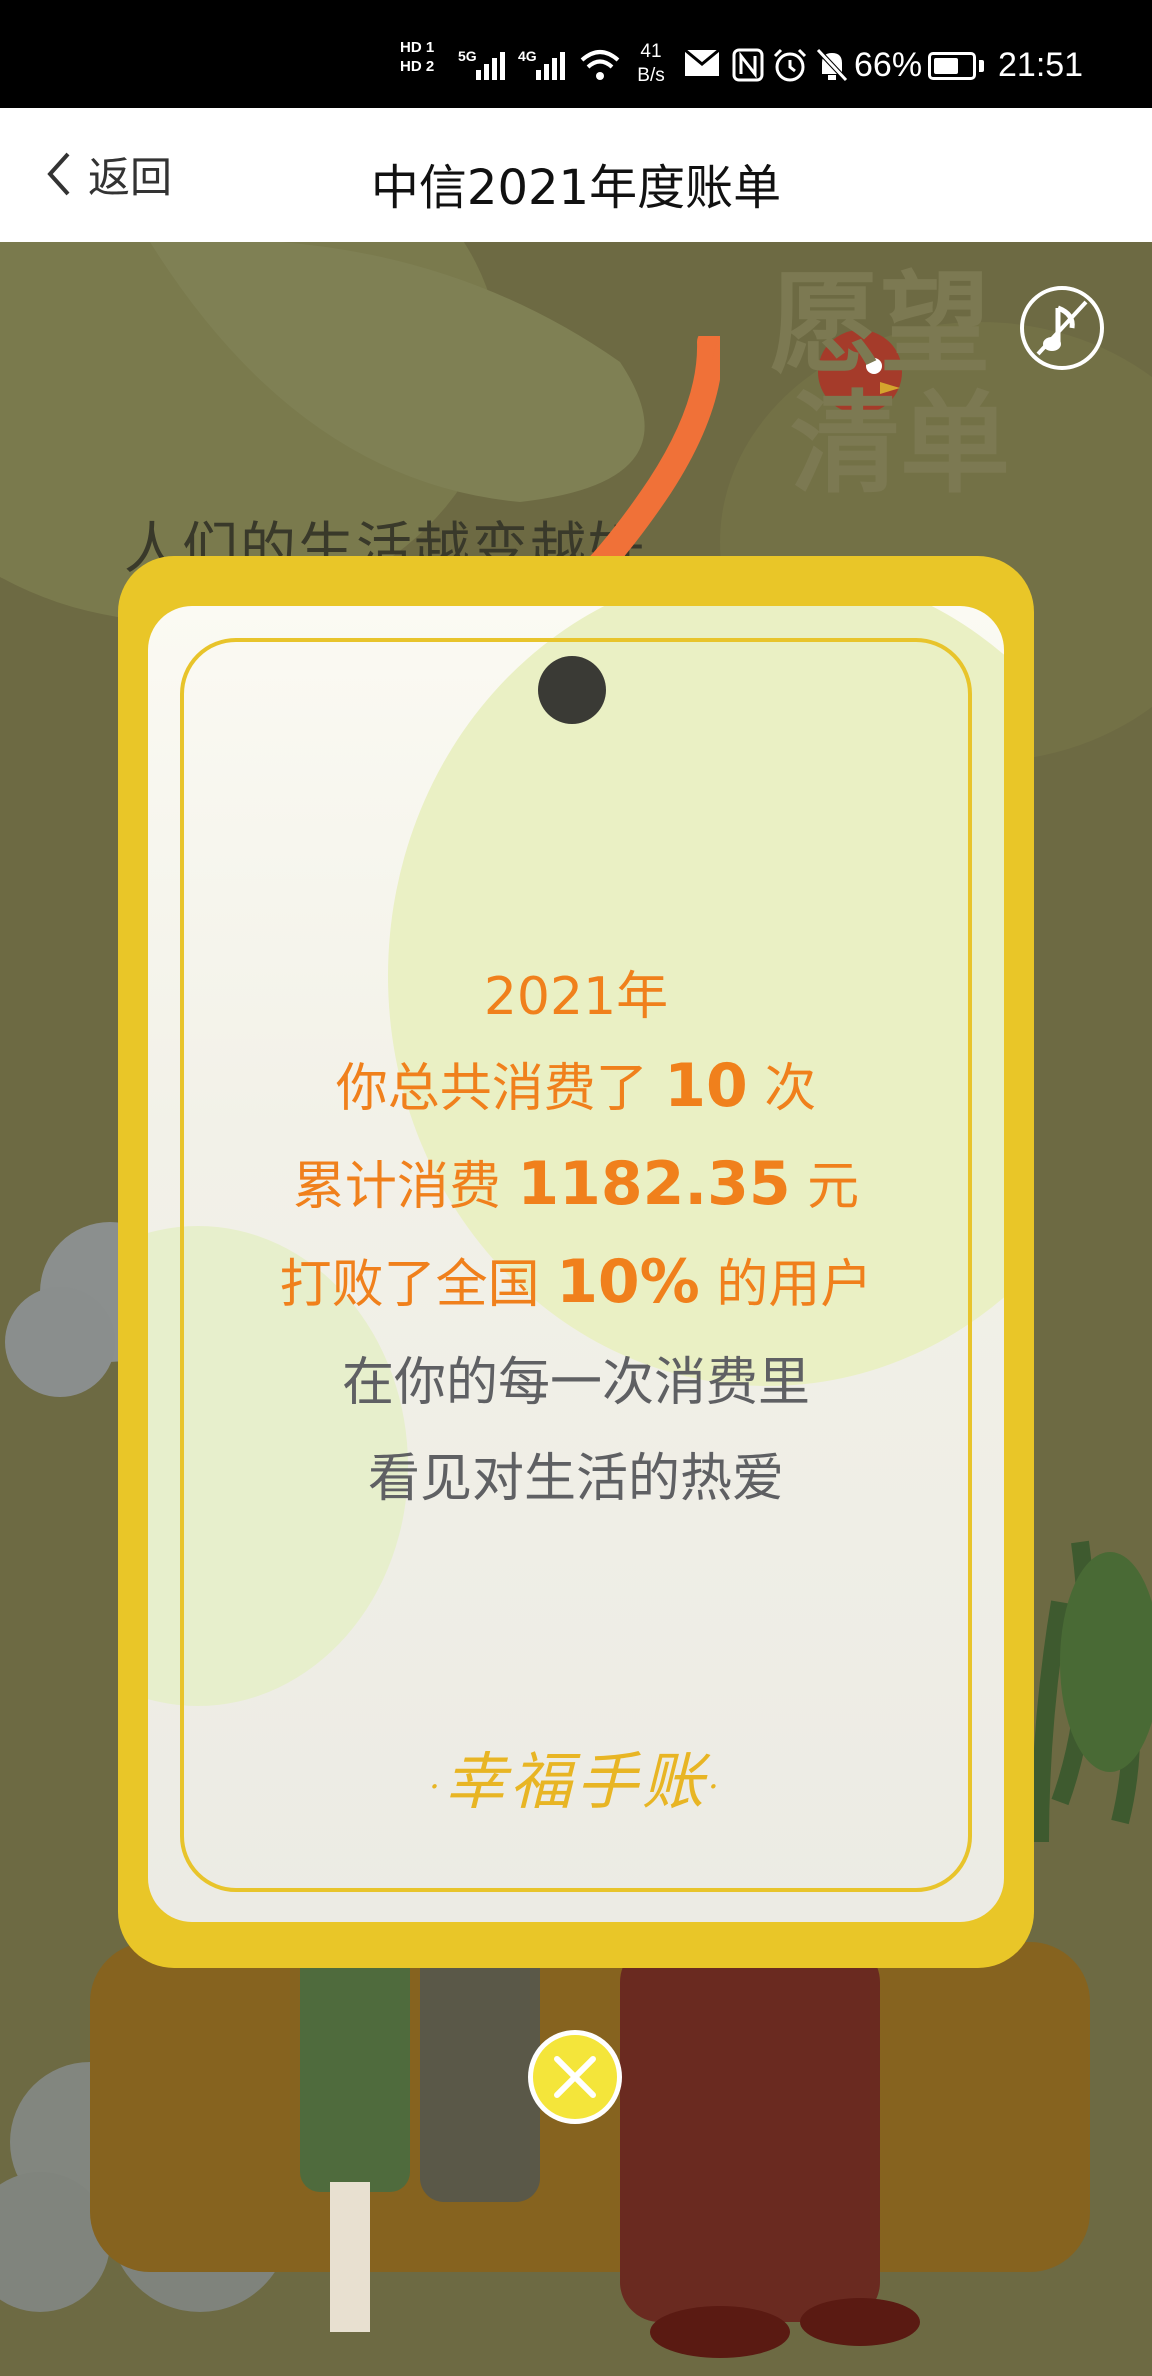  Describe the element at coordinates (572, 690) in the screenshot. I see `tag-hole` at that location.